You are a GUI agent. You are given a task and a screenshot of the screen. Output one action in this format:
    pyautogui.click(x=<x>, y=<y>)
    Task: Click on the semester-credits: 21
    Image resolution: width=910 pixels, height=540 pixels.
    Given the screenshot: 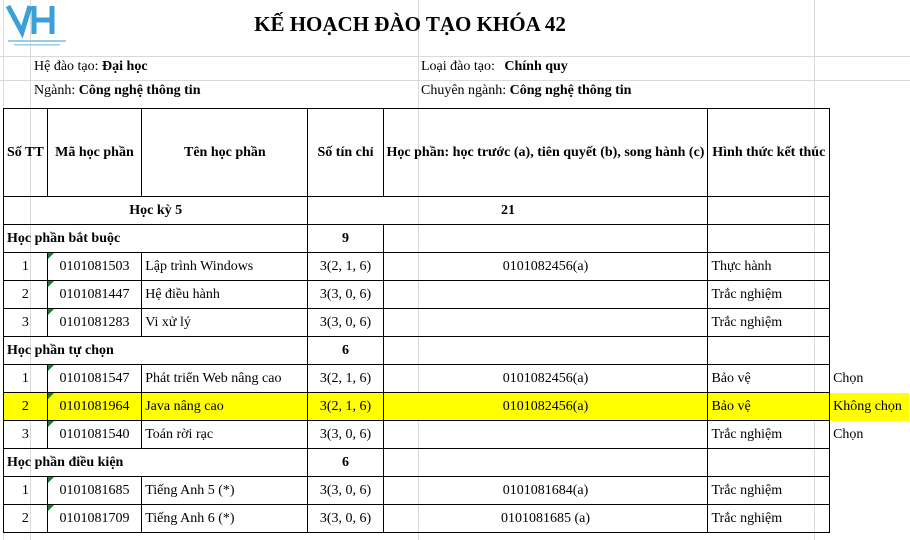 What is the action you would take?
    pyautogui.click(x=508, y=210)
    